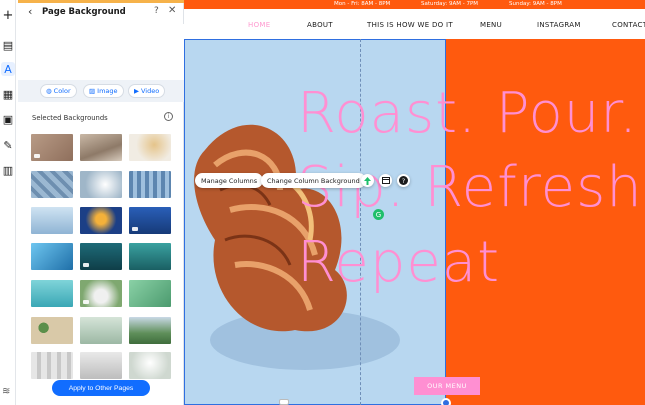 The width and height of the screenshot is (645, 405). I want to click on media-icon: ▣, so click(8, 119).